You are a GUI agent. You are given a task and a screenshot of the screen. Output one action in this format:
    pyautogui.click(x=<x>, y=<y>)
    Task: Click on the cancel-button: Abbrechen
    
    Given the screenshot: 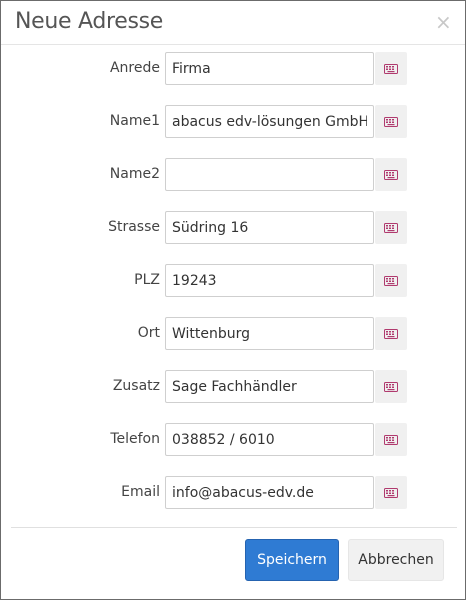 What is the action you would take?
    pyautogui.click(x=396, y=560)
    